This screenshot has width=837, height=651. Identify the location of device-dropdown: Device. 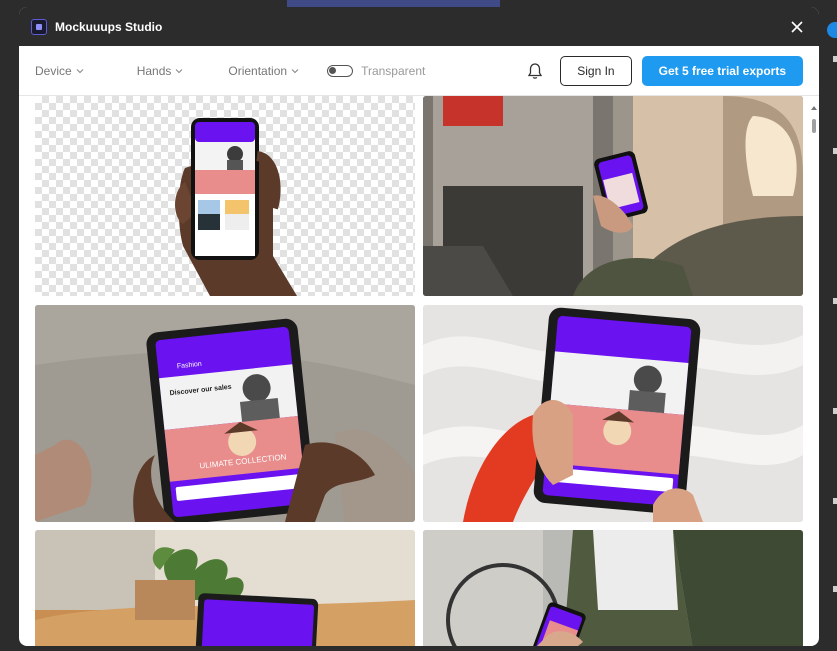
(59, 71).